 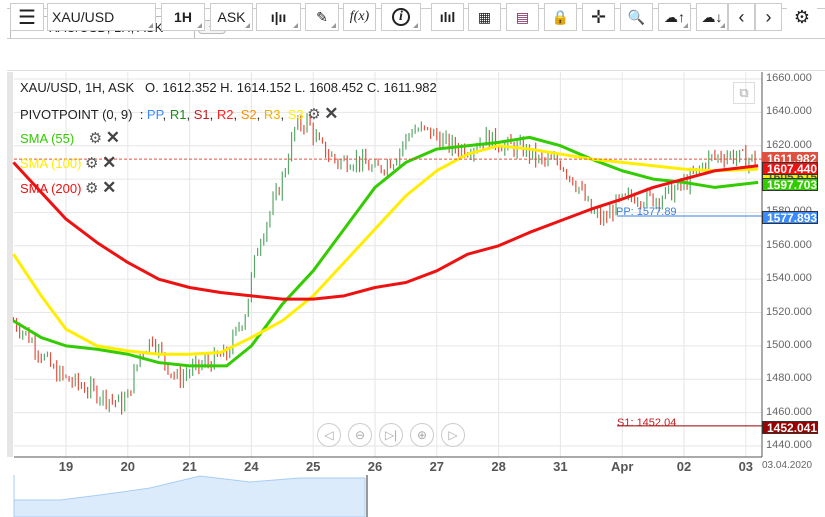 What do you see at coordinates (789, 244) in the screenshot?
I see `y-tick-label: 1560.000` at bounding box center [789, 244].